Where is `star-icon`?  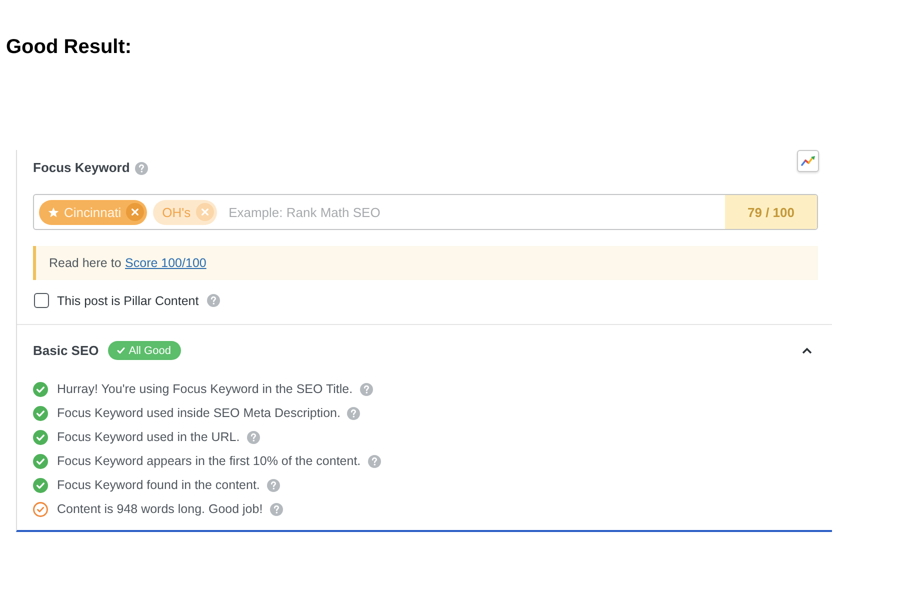 star-icon is located at coordinates (53, 212).